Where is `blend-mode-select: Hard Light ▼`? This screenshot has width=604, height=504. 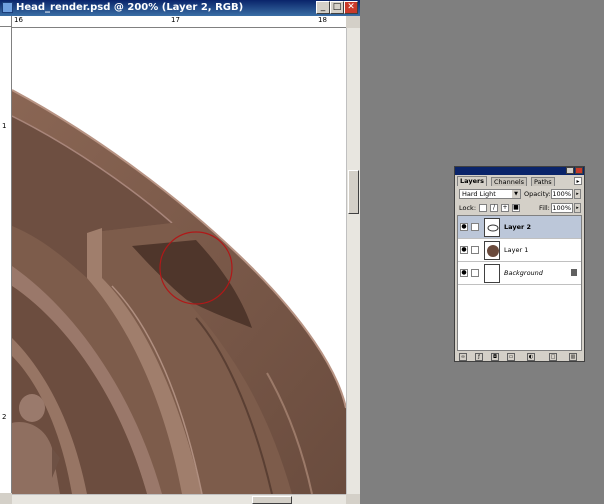 blend-mode-select: Hard Light ▼ is located at coordinates (490, 194).